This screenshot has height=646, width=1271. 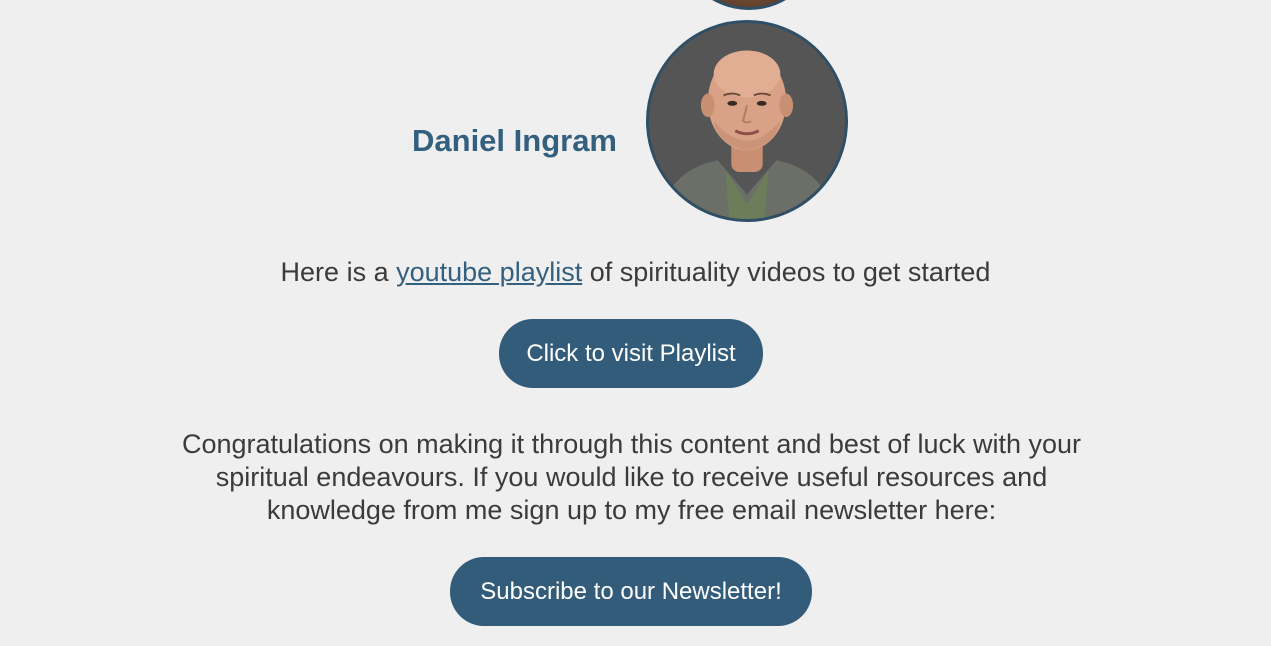 I want to click on visit-playlist-button: Click to visit Playlist, so click(x=631, y=353).